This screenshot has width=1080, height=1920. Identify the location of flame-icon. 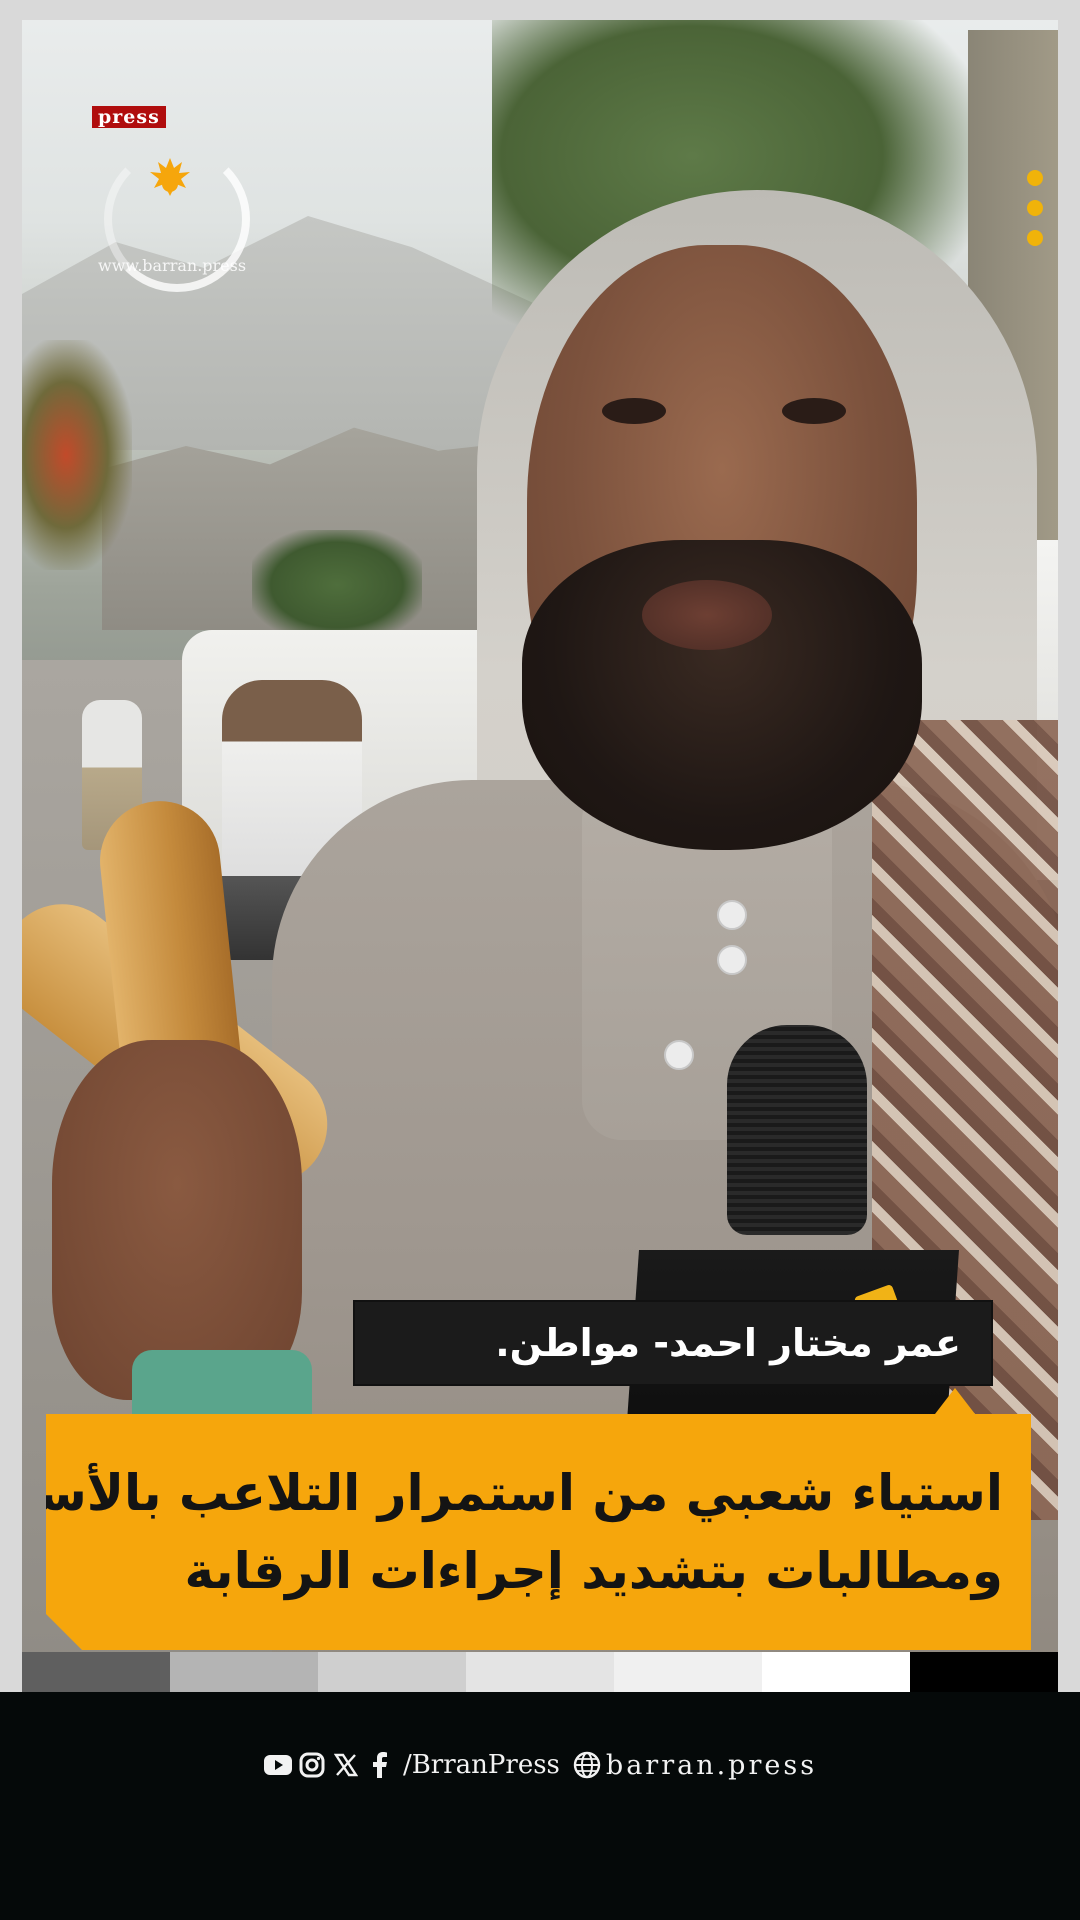
(170, 177).